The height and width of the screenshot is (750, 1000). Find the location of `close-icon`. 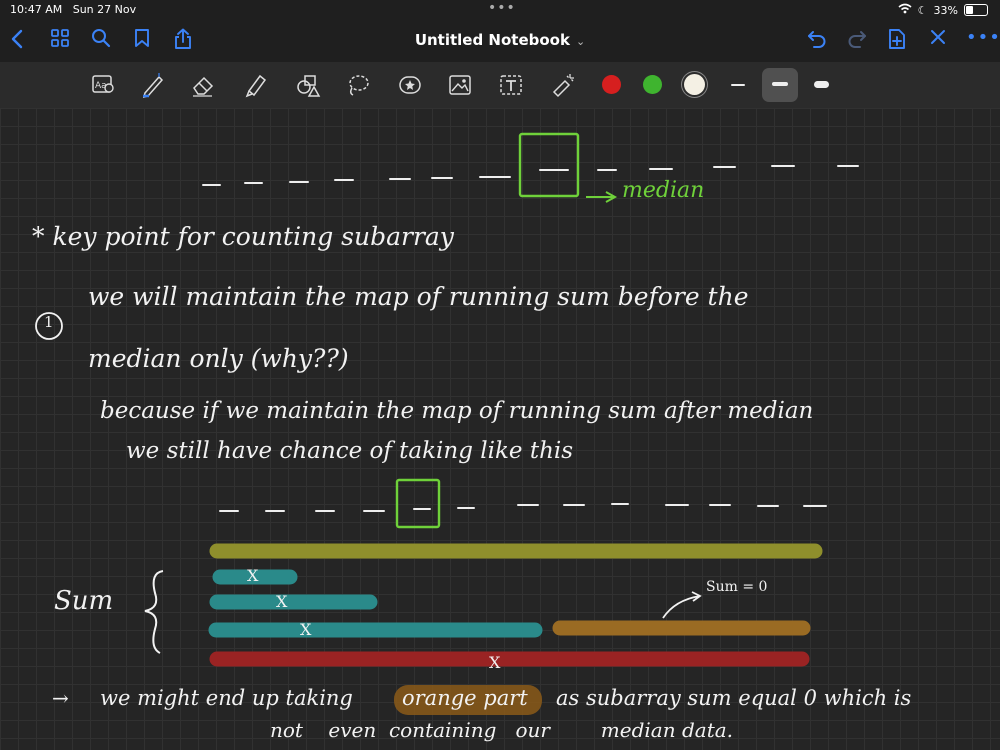

close-icon is located at coordinates (938, 40).